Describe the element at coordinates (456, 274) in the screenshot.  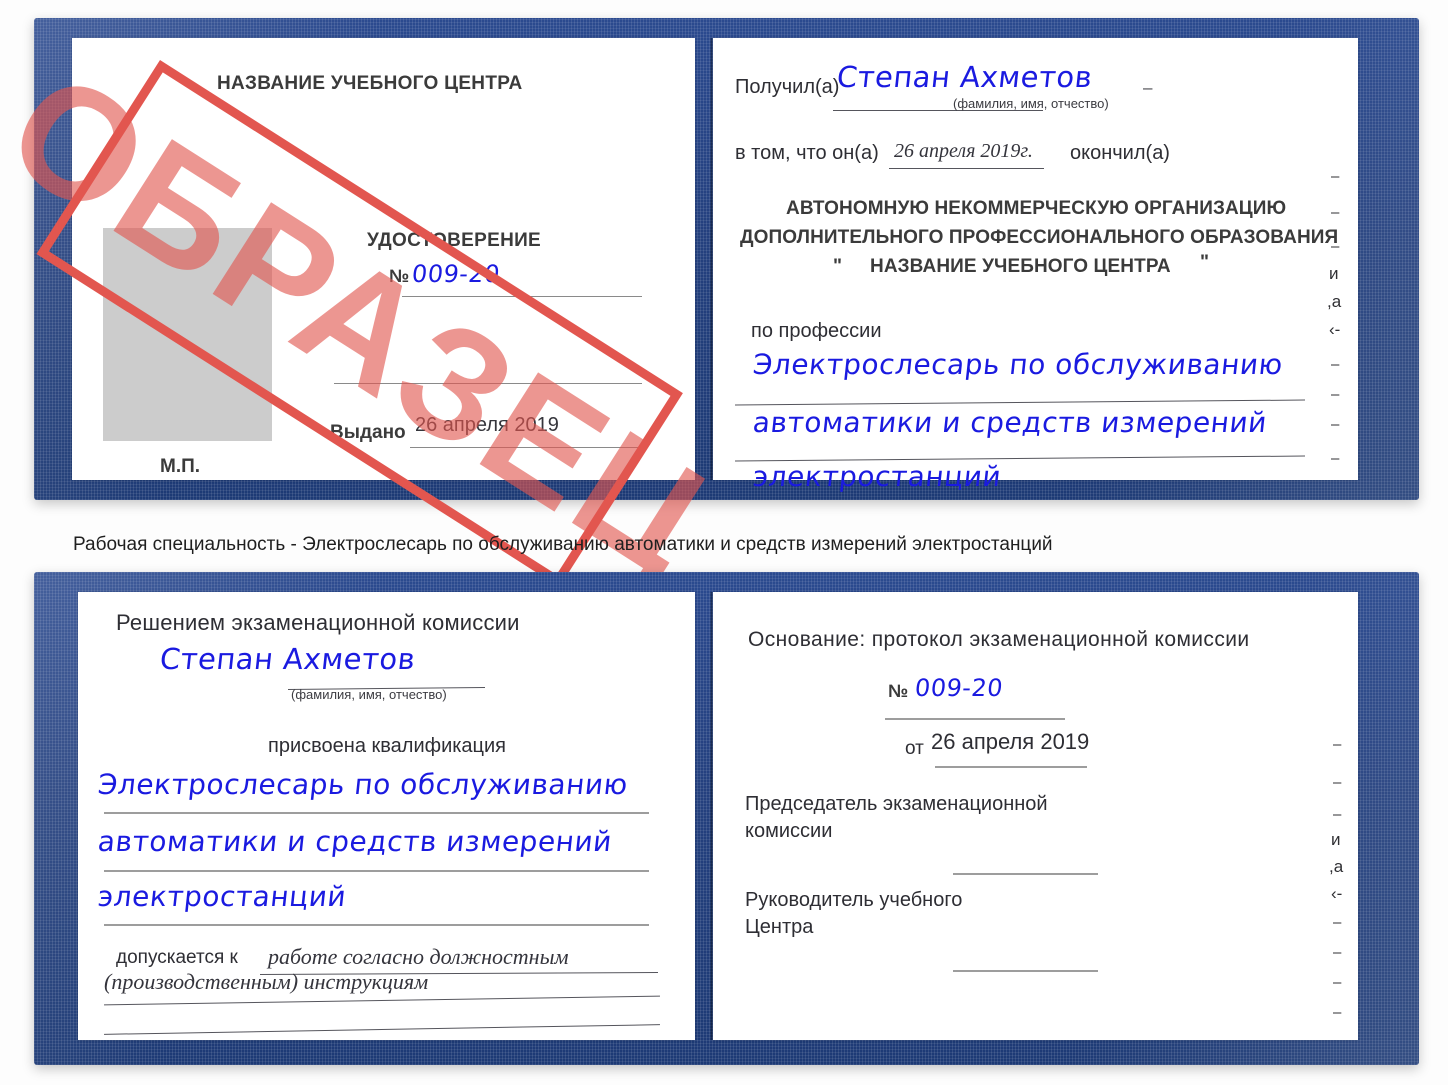
I see `number-value-top: 009-20` at that location.